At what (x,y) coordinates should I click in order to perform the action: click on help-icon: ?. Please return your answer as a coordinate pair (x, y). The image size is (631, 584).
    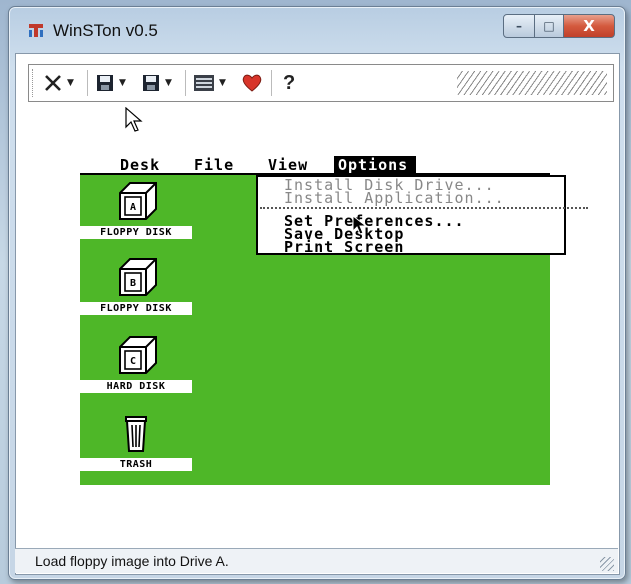
    Looking at the image, I should click on (289, 82).